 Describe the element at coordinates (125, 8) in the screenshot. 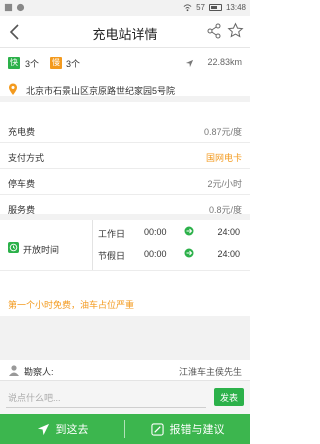

I see `status-bar: 57 13:48` at that location.